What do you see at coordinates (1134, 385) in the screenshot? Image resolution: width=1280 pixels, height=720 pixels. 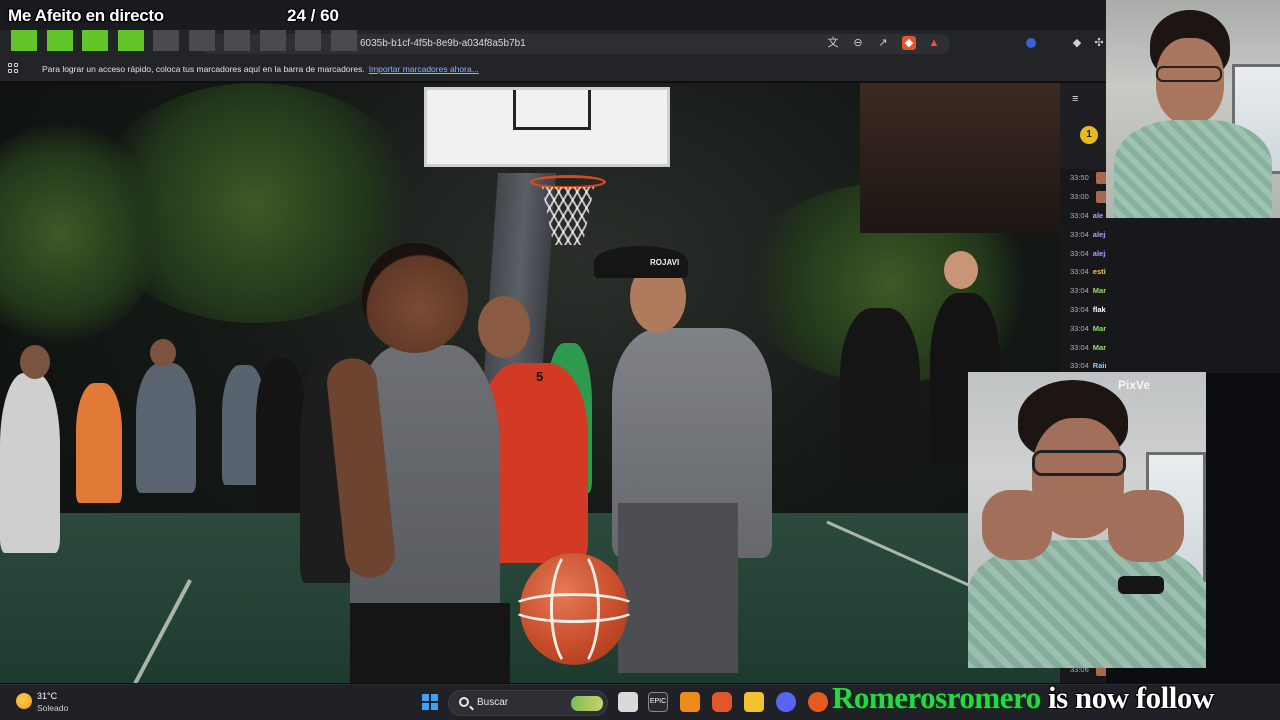 I see `watermark: PixVe` at bounding box center [1134, 385].